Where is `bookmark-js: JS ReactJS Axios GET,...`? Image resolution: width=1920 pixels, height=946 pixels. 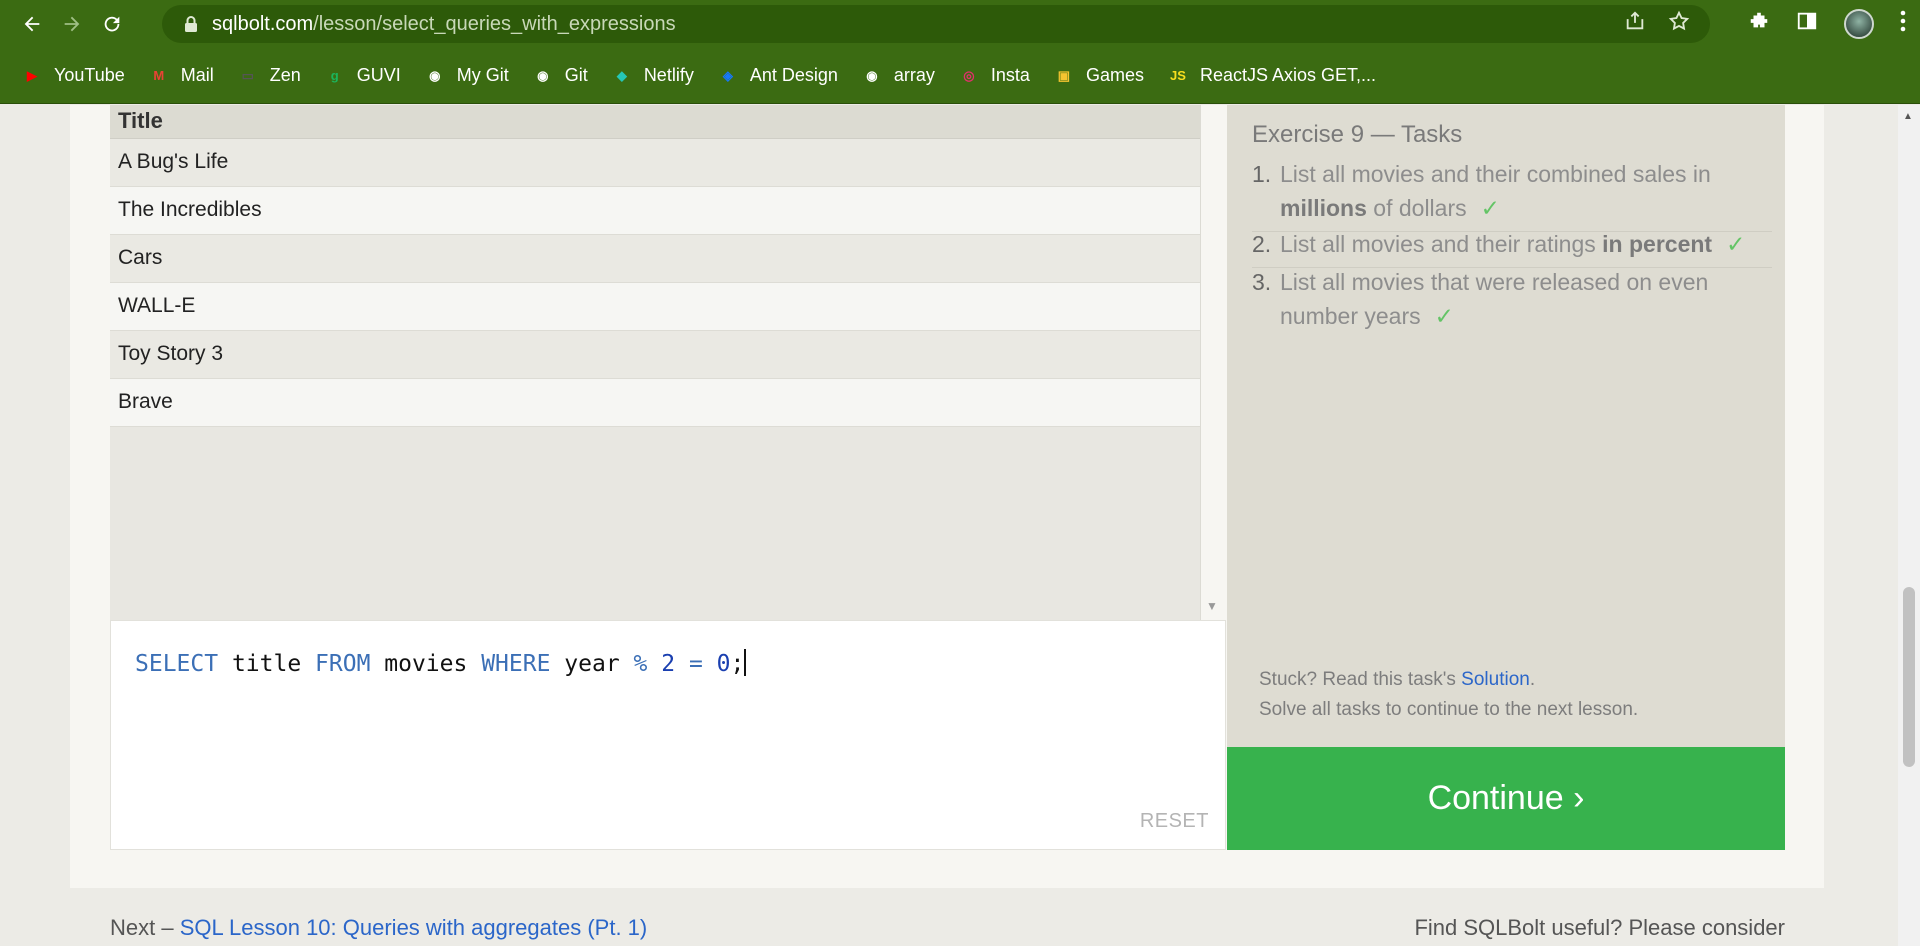
bookmark-js: JS ReactJS Axios GET,... is located at coordinates (1271, 76).